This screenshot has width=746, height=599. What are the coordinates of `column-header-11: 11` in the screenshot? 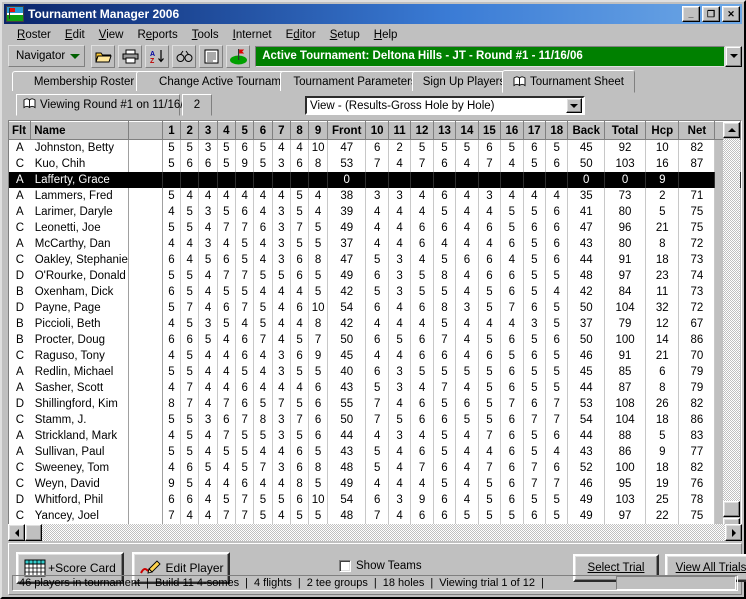 It's located at (400, 130).